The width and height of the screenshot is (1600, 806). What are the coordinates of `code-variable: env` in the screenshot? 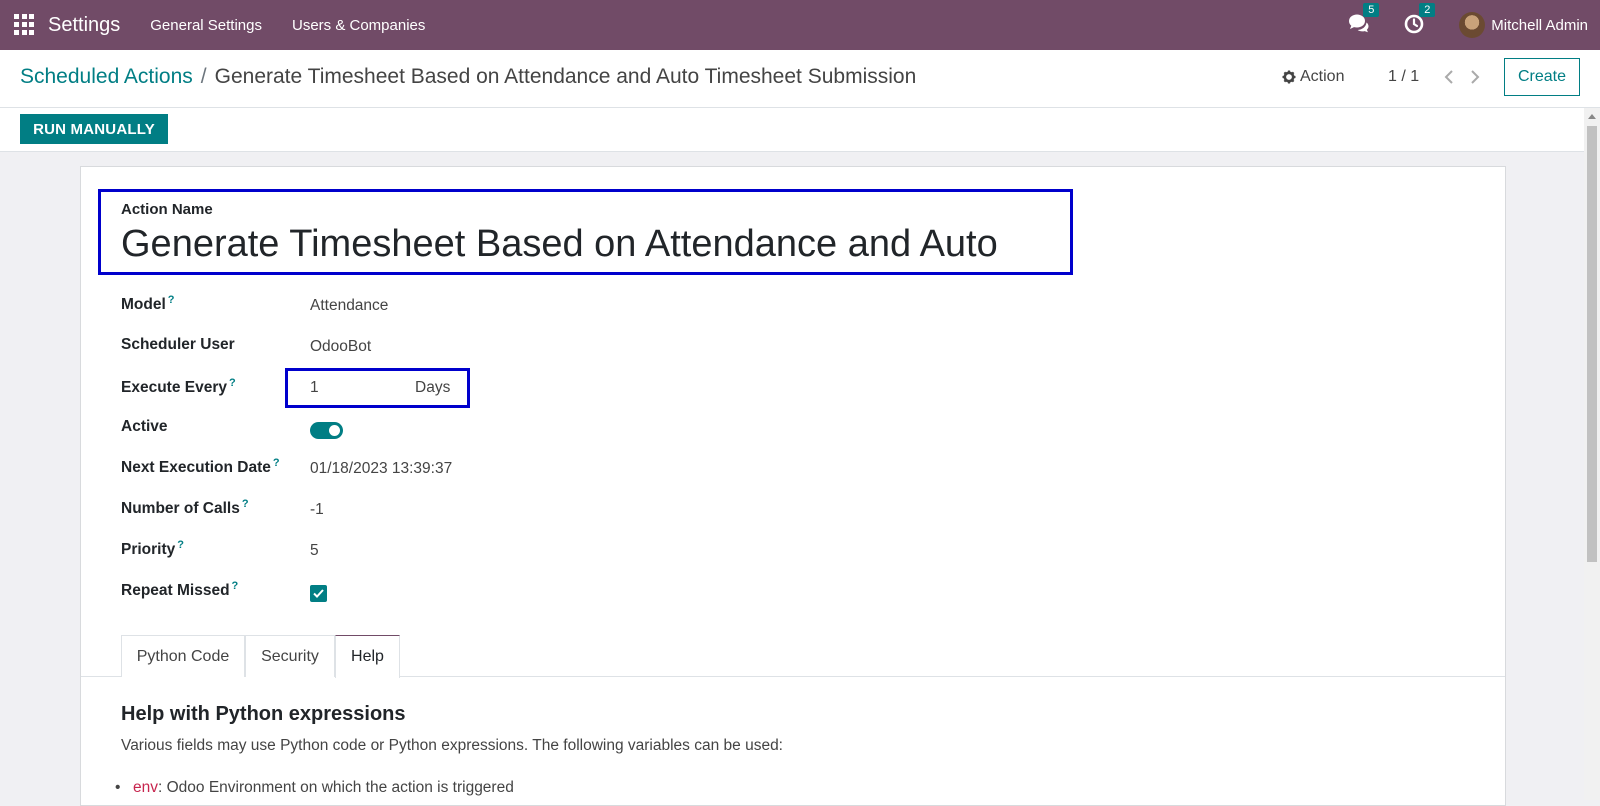 It's located at (145, 787).